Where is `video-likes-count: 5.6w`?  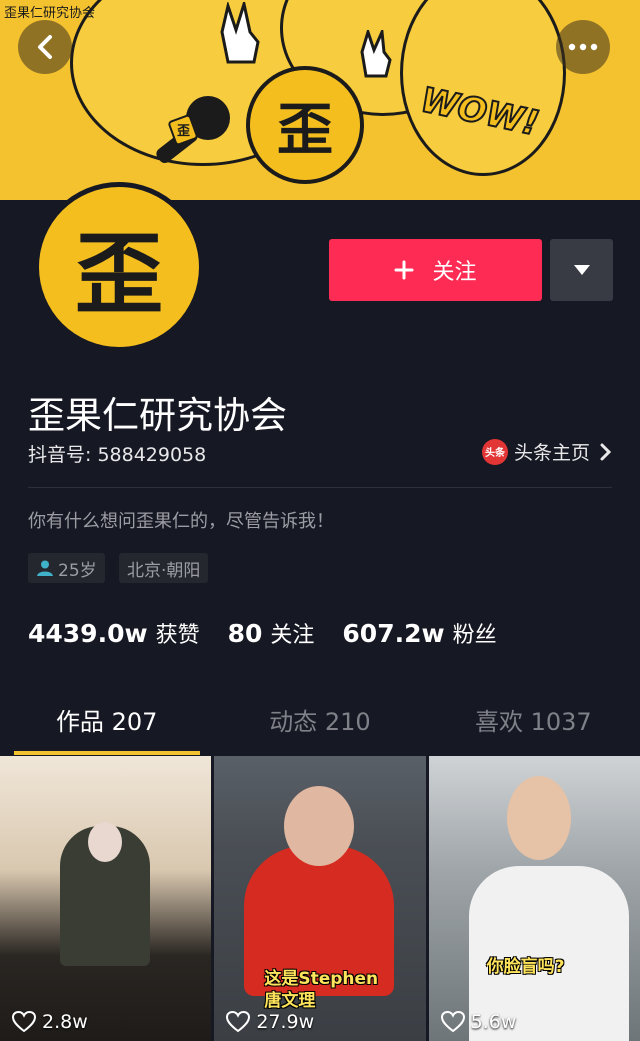
video-likes-count: 5.6w is located at coordinates (493, 1022).